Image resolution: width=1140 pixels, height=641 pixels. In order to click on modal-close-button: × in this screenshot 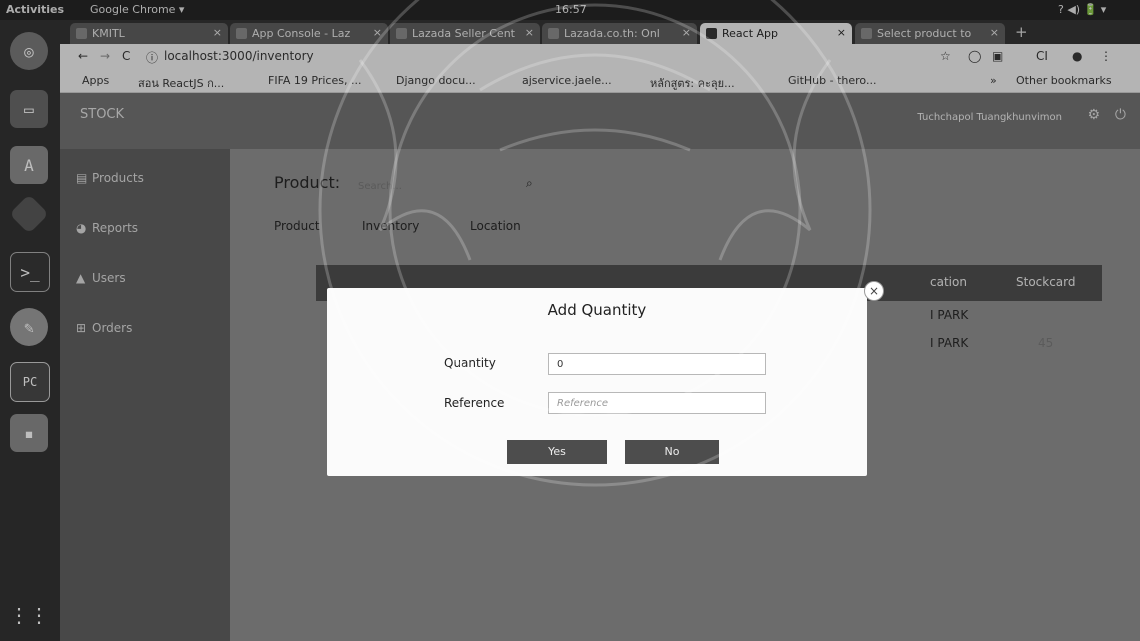, I will do `click(874, 291)`.